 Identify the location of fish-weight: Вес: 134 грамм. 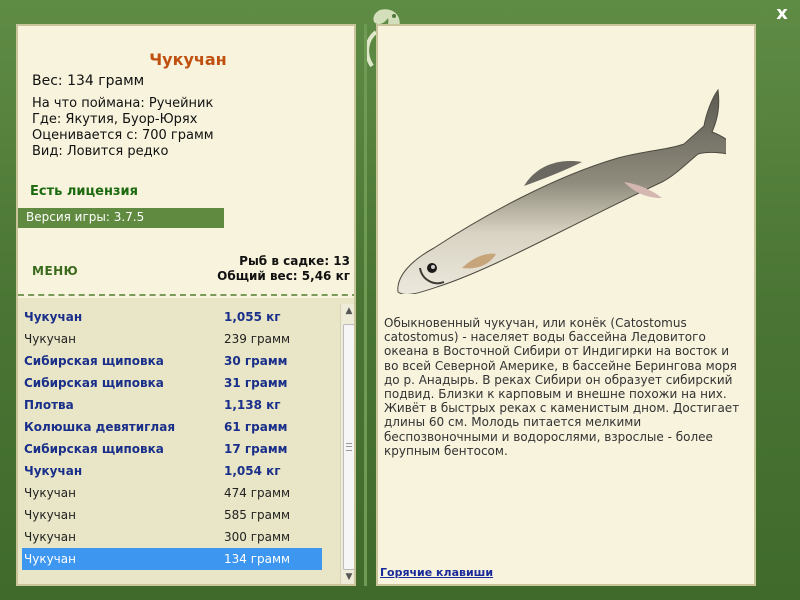
(88, 81).